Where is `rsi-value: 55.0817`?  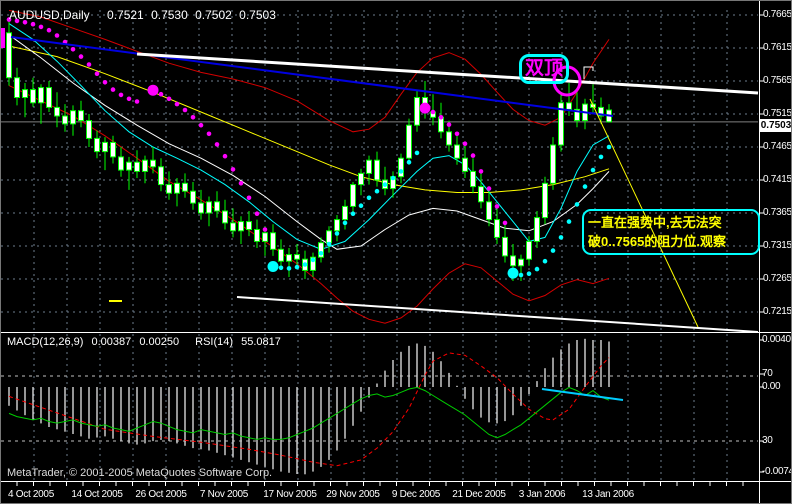 rsi-value: 55.0817 is located at coordinates (261, 342).